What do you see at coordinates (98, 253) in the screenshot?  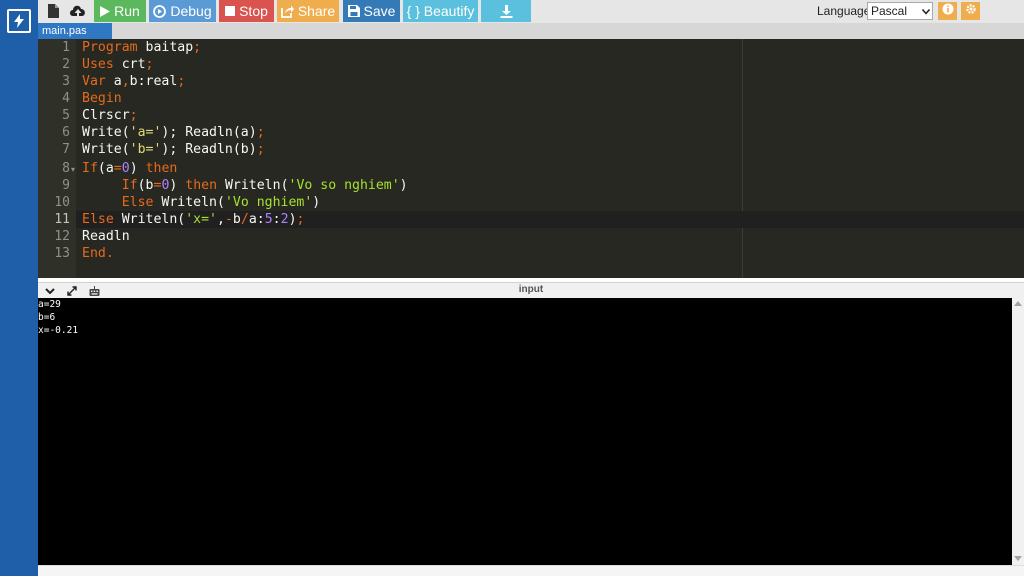 I see `code-line: End.` at bounding box center [98, 253].